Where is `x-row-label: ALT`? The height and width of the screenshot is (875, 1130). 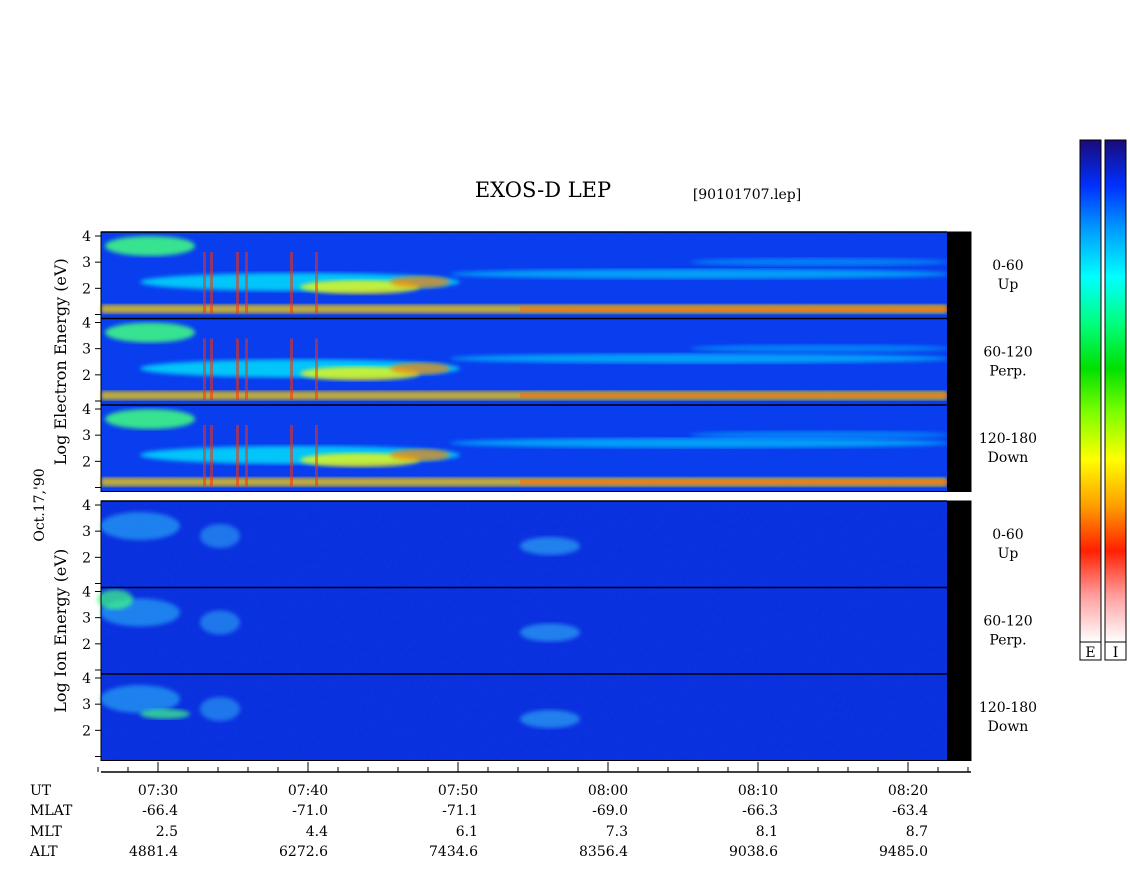 x-row-label: ALT is located at coordinates (43, 852).